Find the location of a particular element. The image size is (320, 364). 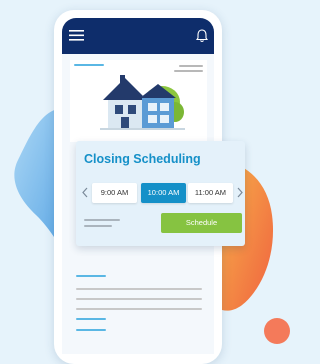

schedule-button: Schedule is located at coordinates (201, 223).